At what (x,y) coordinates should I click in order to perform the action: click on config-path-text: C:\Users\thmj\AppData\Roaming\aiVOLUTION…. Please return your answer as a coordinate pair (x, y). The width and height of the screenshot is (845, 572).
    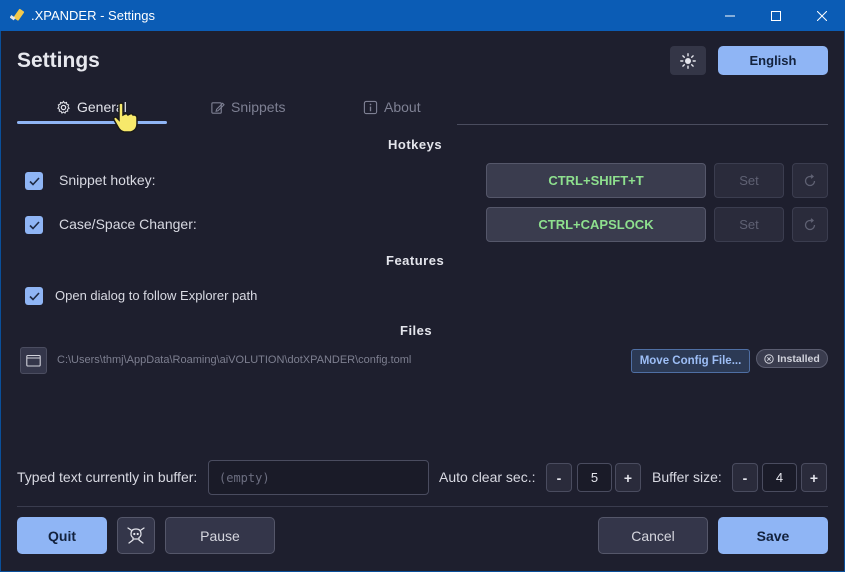
    Looking at the image, I should click on (234, 360).